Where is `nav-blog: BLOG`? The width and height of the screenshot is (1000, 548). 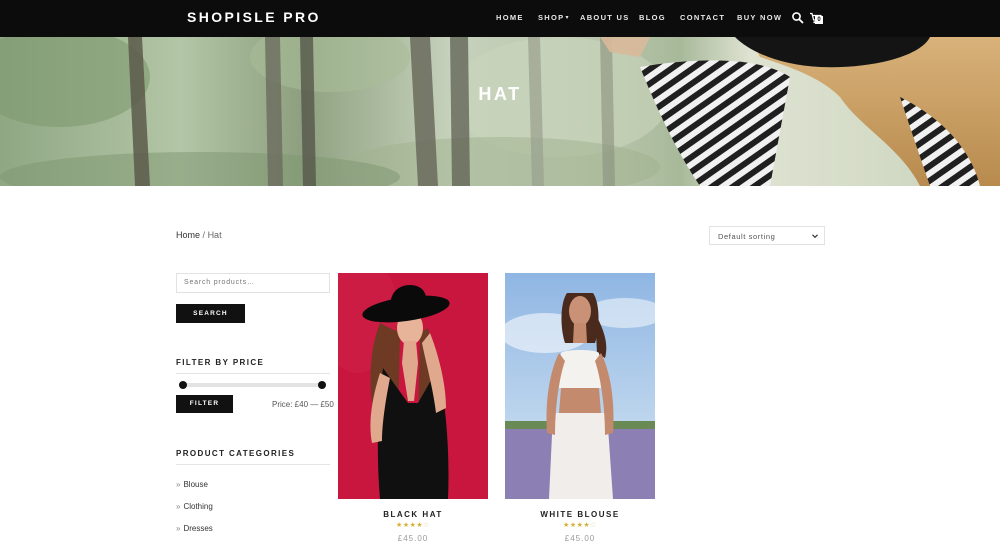
nav-blog: BLOG is located at coordinates (652, 17).